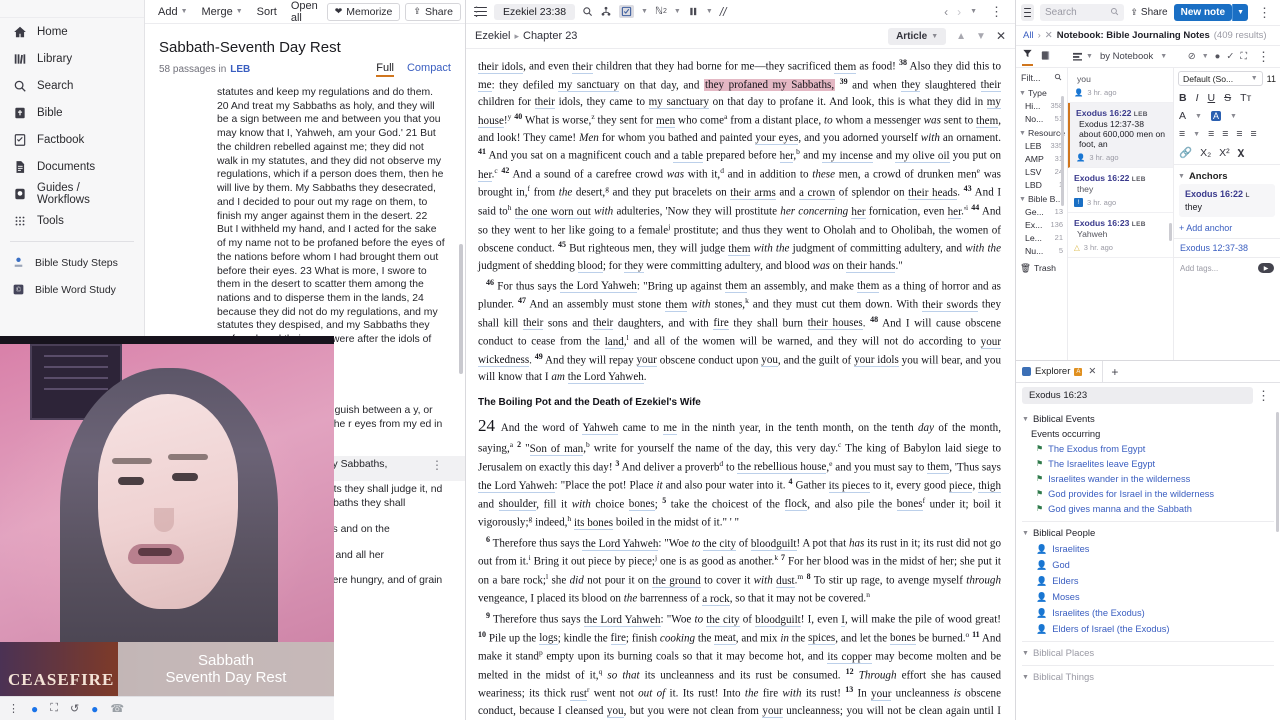 The width and height of the screenshot is (1280, 720). What do you see at coordinates (1082, 12) in the screenshot?
I see `search-input: Search` at bounding box center [1082, 12].